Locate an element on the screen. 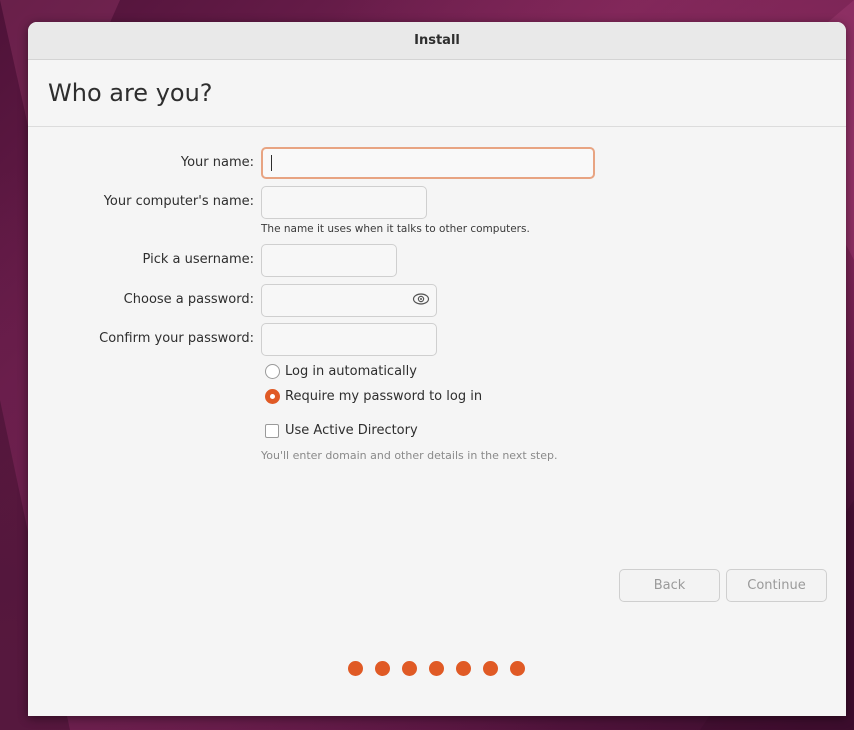 This screenshot has width=854, height=730. page-title: Who are you? is located at coordinates (437, 93).